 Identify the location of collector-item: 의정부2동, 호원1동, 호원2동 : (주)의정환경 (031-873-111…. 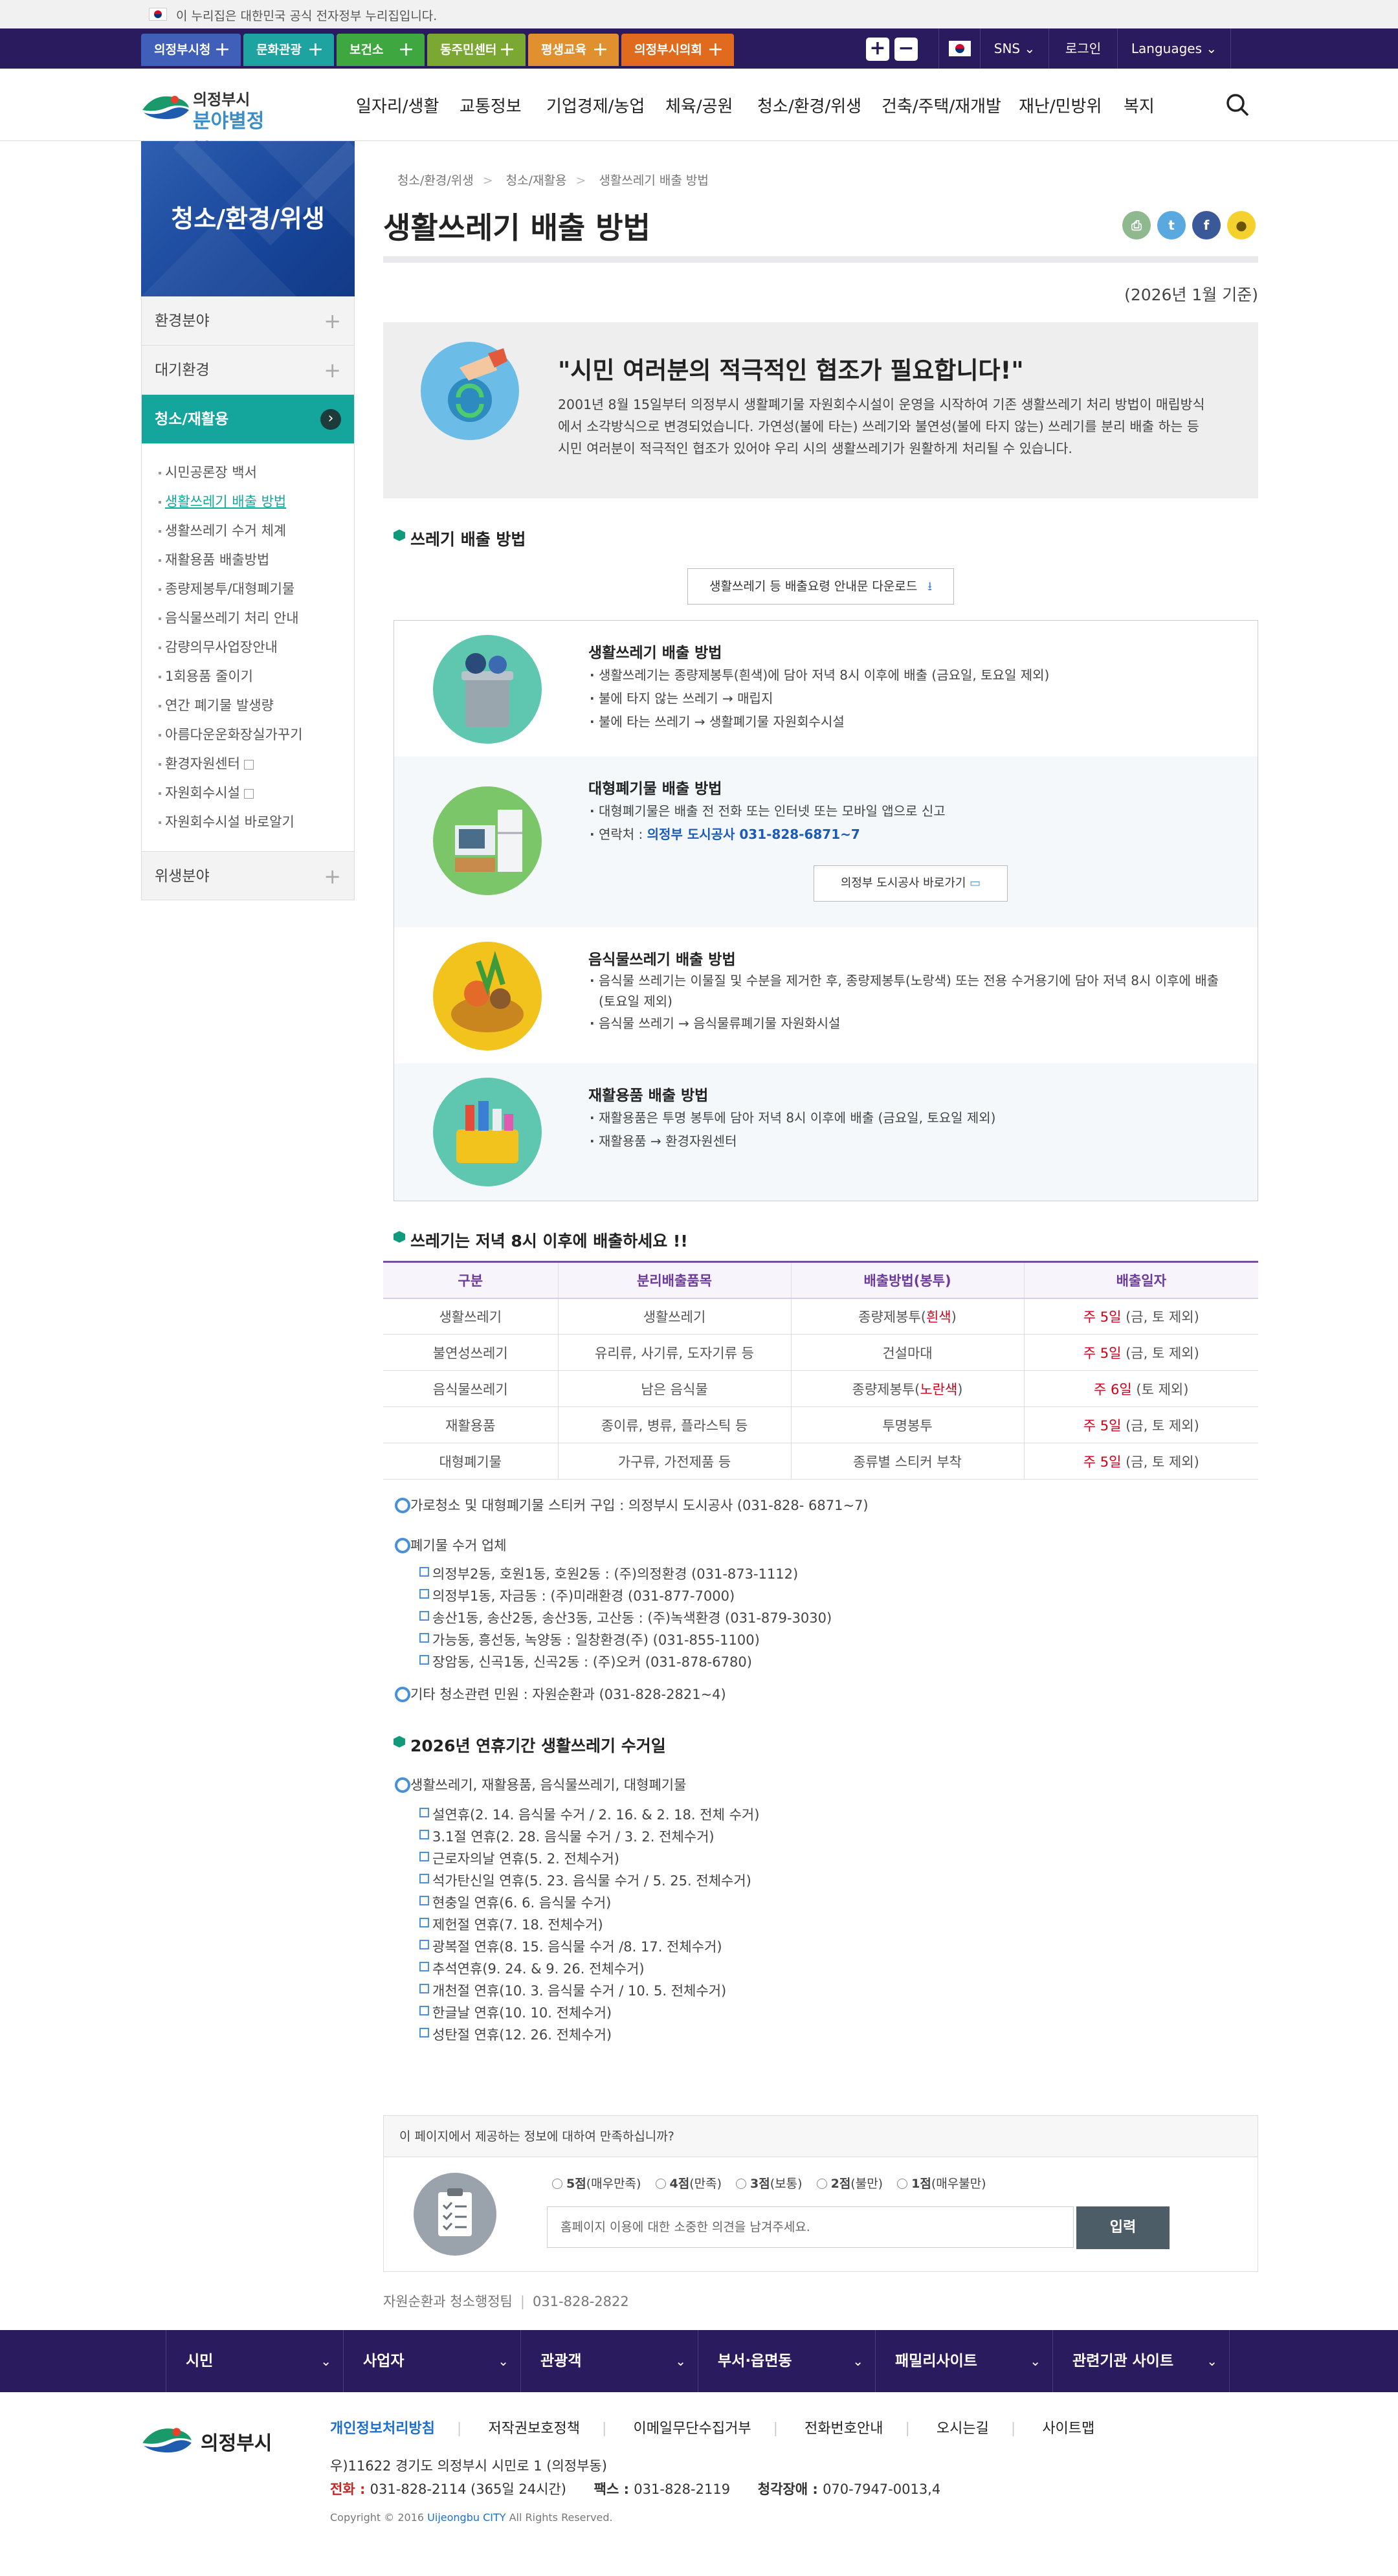
(608, 1573).